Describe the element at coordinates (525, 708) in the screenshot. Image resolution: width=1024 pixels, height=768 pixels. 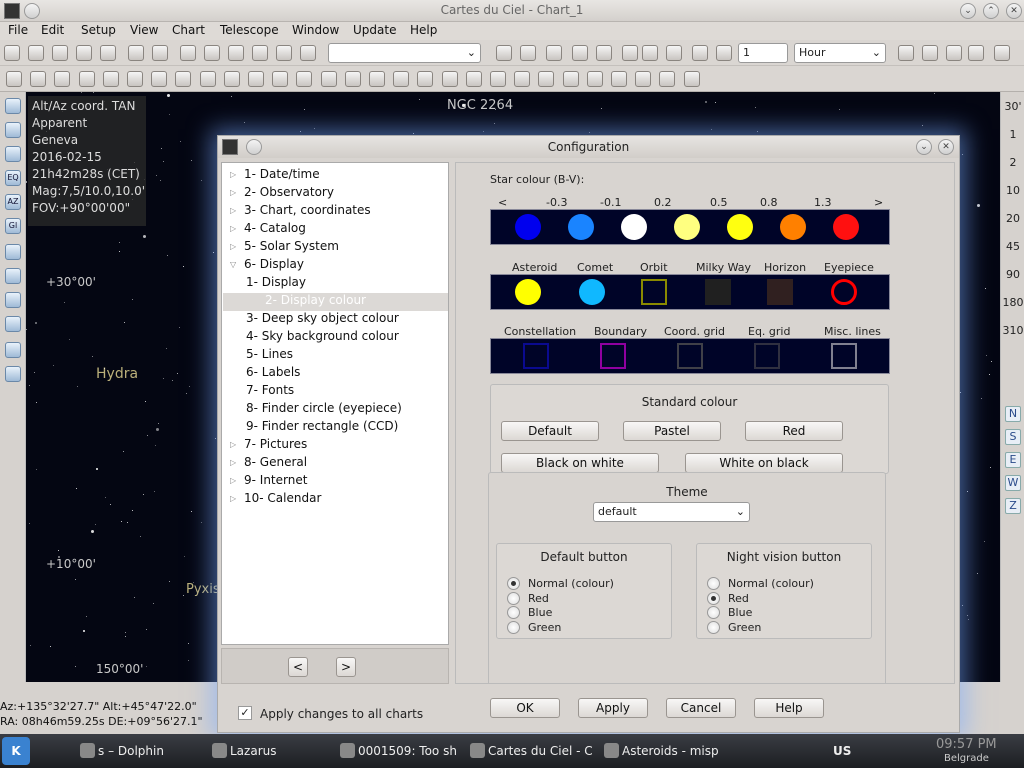
I see `ok-button: OK` at that location.